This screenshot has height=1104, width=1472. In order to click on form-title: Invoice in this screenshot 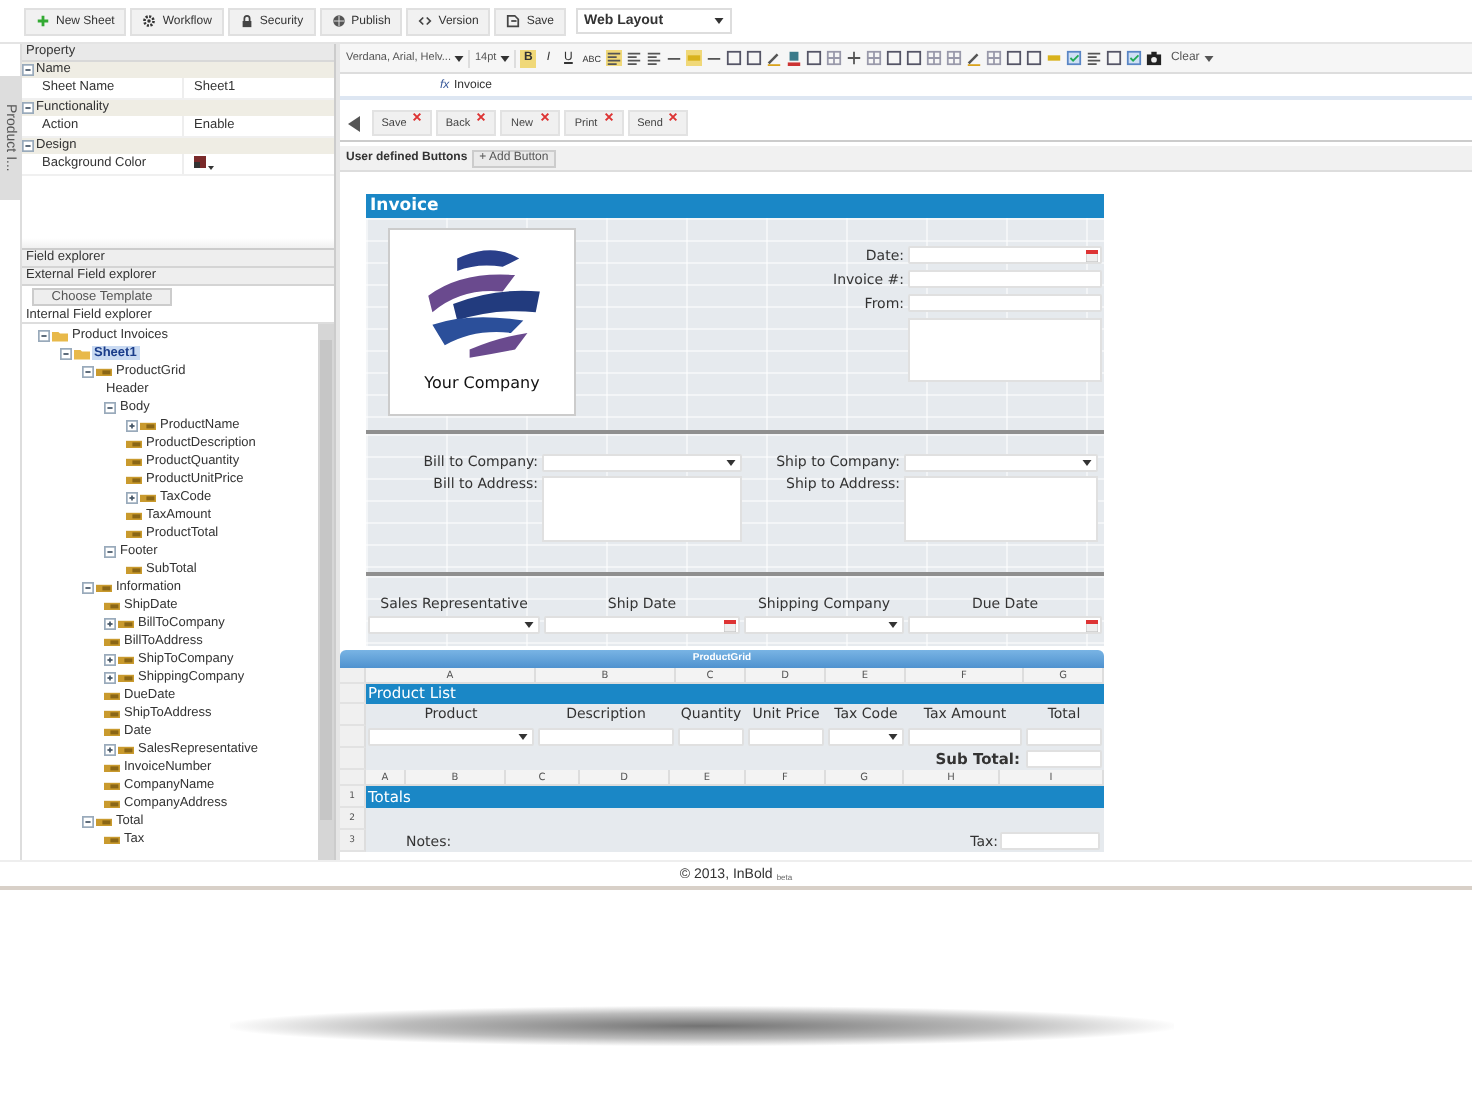, I will do `click(735, 206)`.